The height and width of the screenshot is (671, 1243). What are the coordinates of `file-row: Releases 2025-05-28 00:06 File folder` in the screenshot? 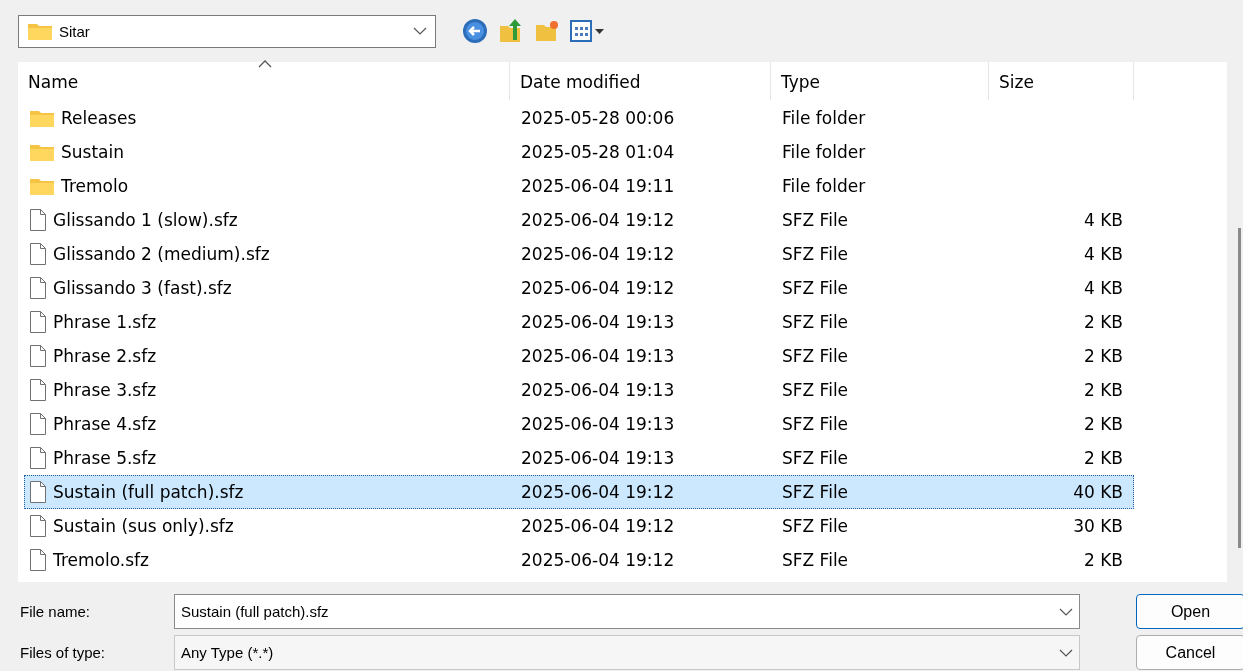 It's located at (579, 118).